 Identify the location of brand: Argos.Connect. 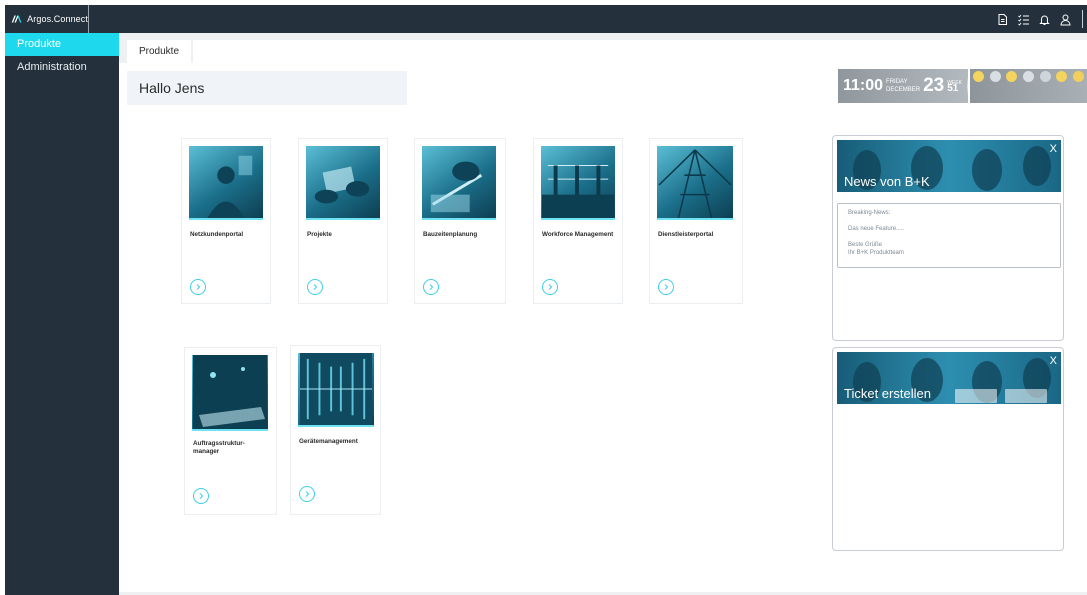
(47, 19).